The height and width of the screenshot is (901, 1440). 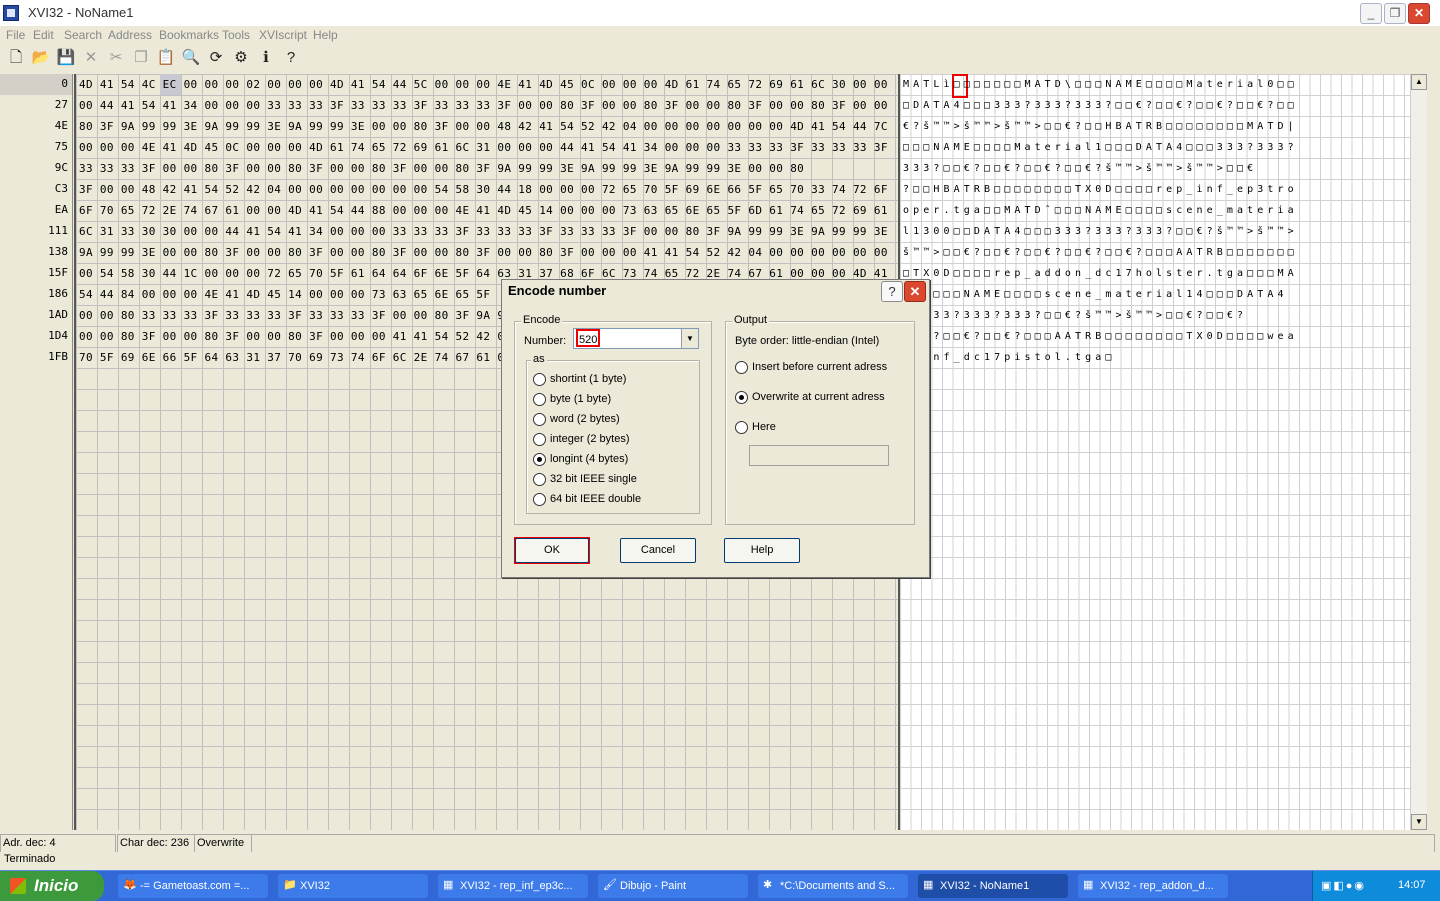 What do you see at coordinates (636, 338) in the screenshot?
I see `number-combobox: 520 ▼` at bounding box center [636, 338].